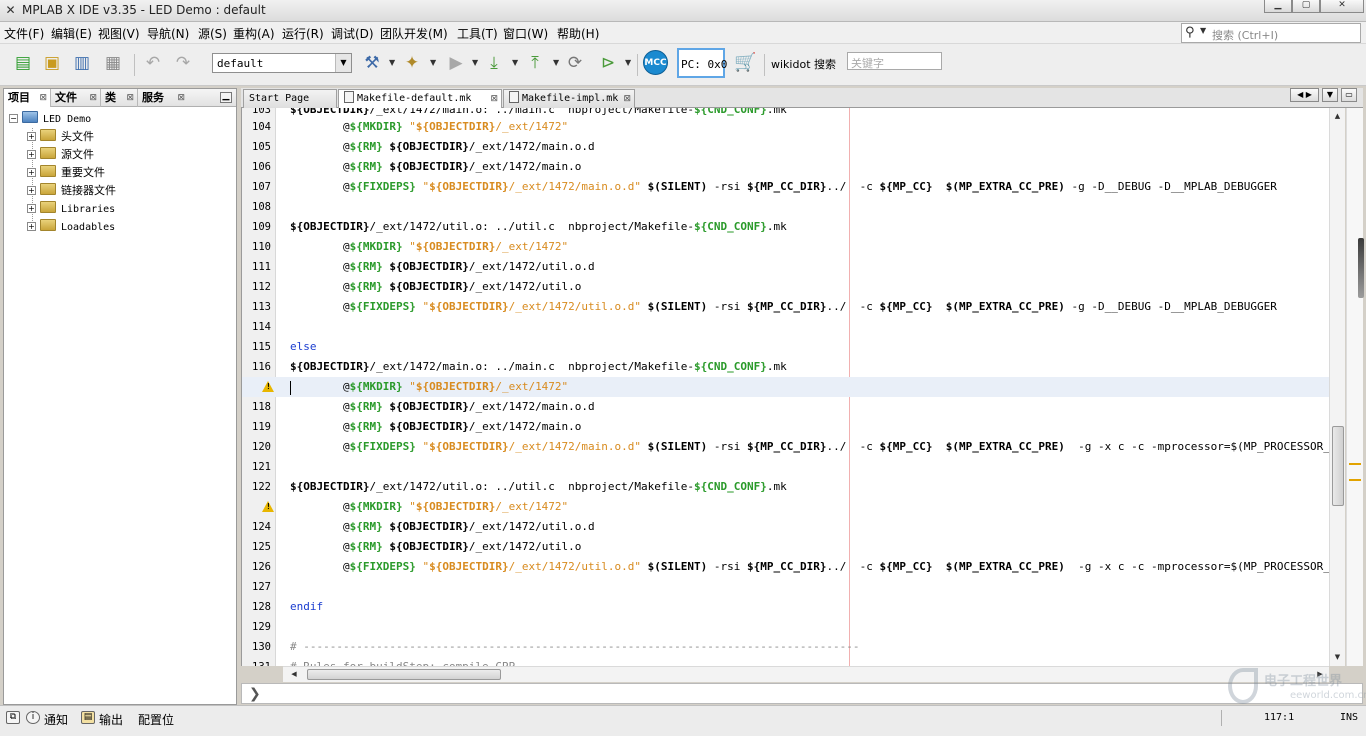 Image resolution: width=1366 pixels, height=736 pixels. What do you see at coordinates (787, 287) in the screenshot?
I see `code-line: 112 @${RM} ${OBJECTDIR}/_ext/1472/util.o` at bounding box center [787, 287].